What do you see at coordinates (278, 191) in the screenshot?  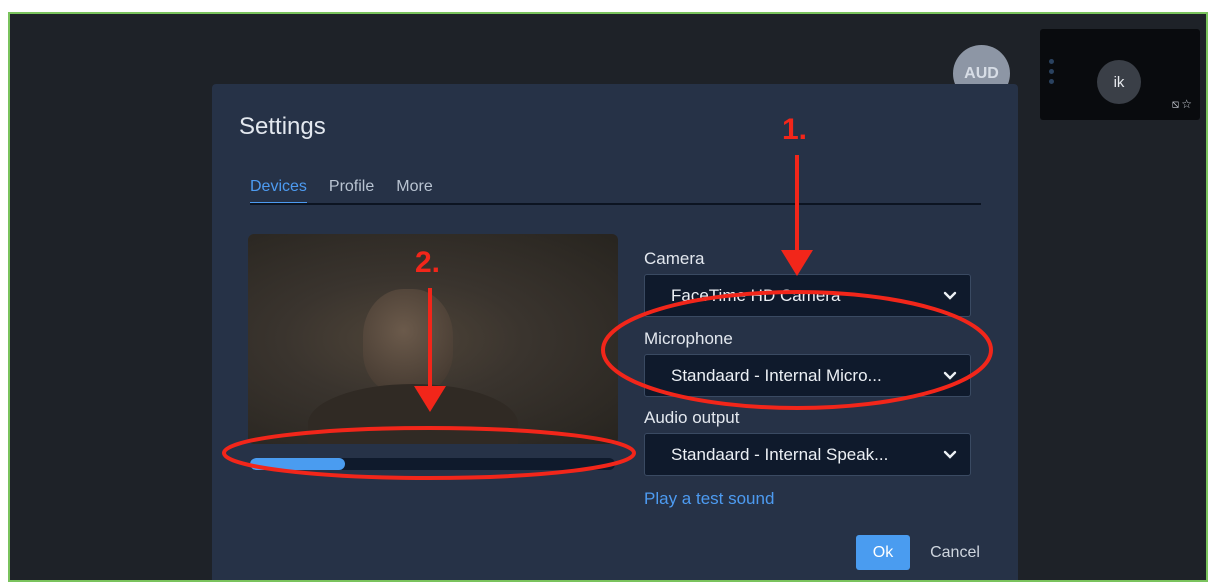 I see `tab-devices: Devices` at bounding box center [278, 191].